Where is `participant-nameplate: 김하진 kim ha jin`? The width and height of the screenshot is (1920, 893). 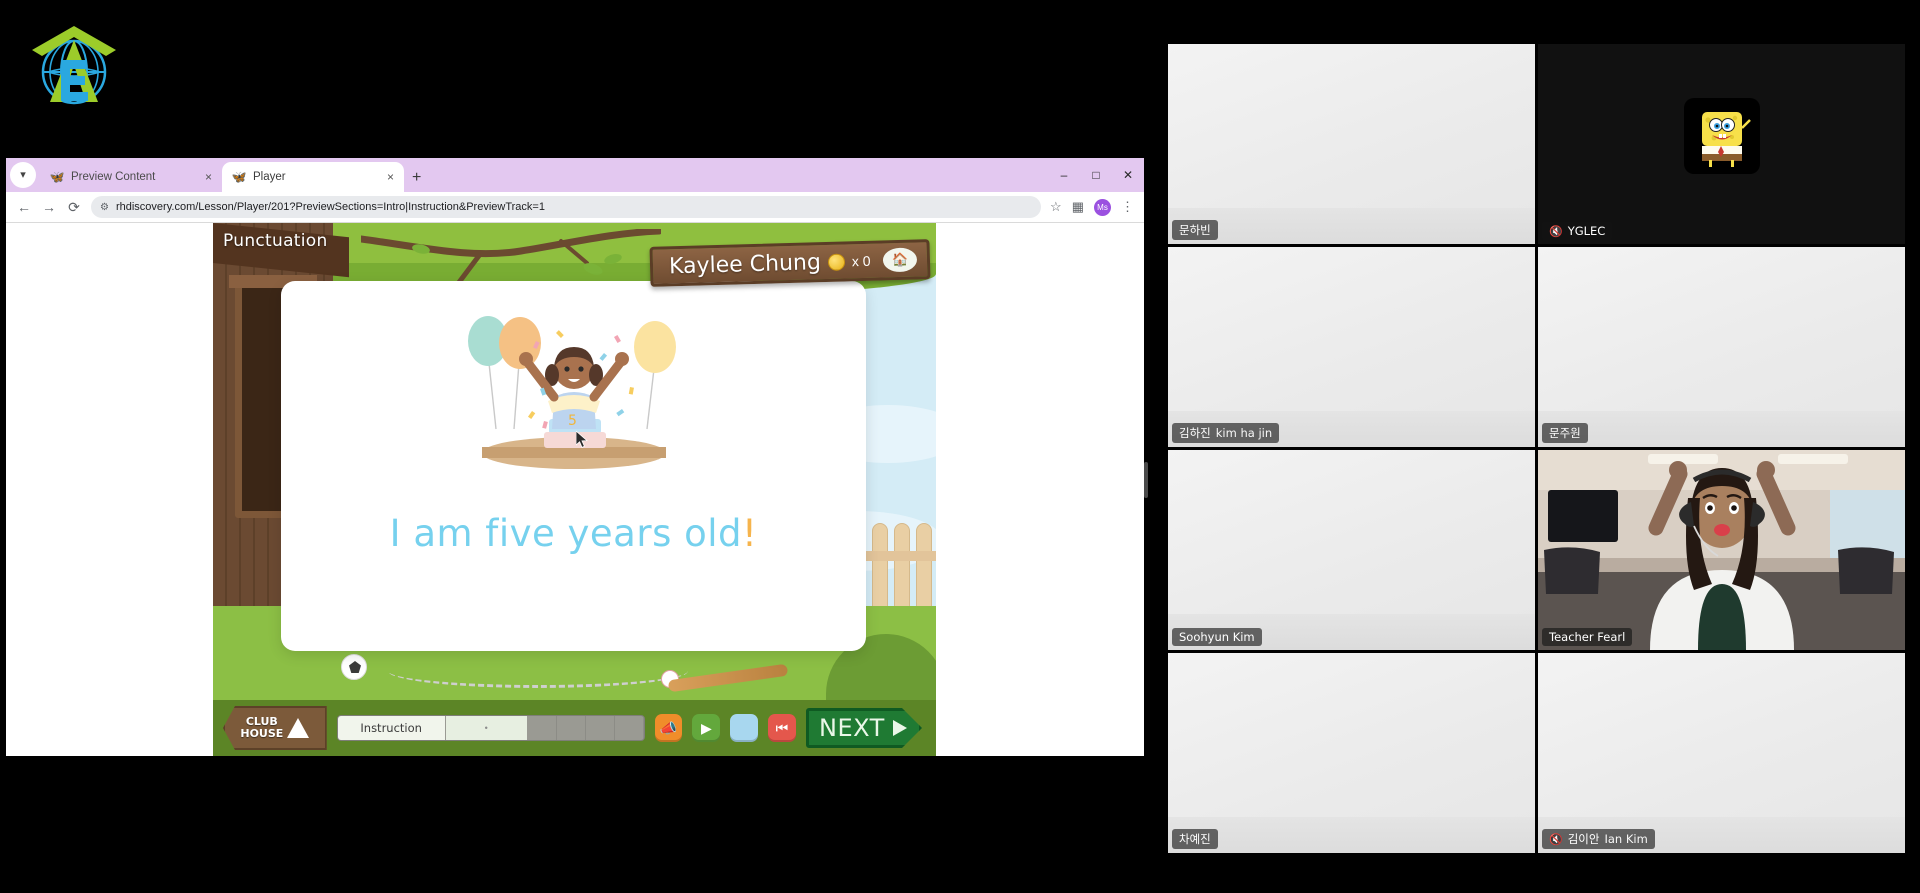
participant-nameplate: 김하진 kim ha jin is located at coordinates (1226, 433).